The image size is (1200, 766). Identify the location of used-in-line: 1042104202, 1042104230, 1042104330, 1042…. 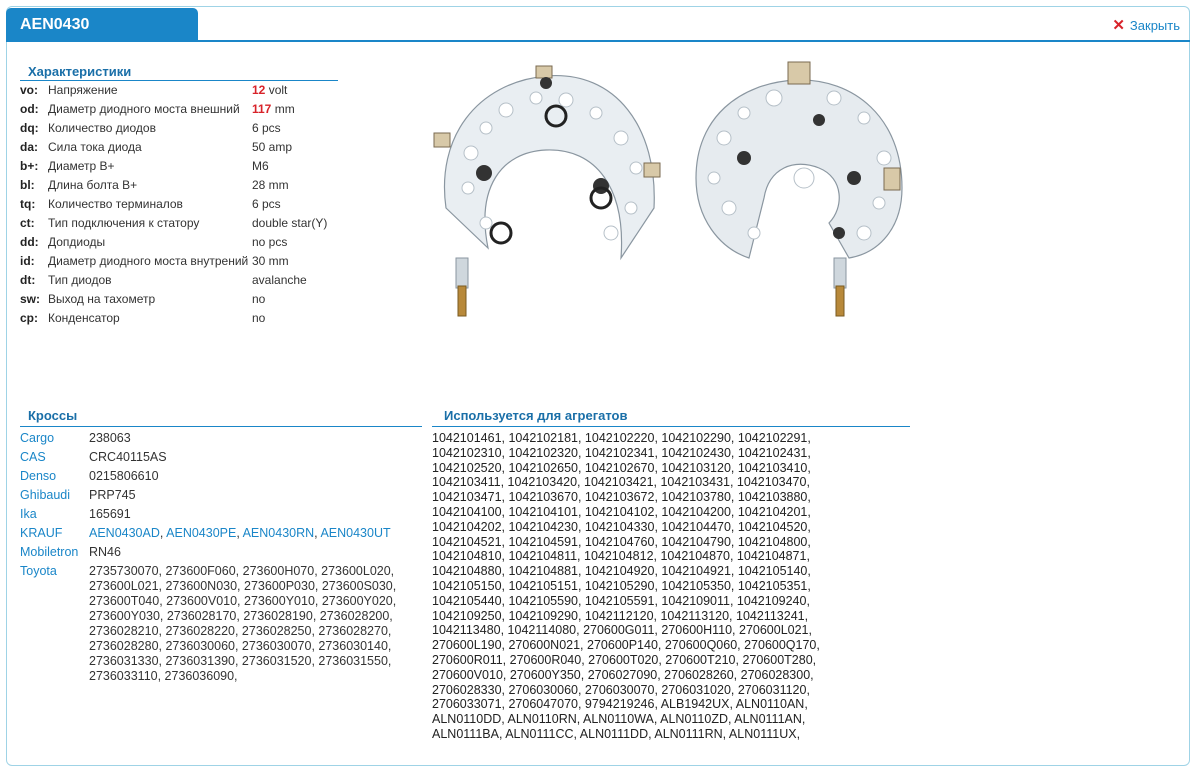
(621, 526).